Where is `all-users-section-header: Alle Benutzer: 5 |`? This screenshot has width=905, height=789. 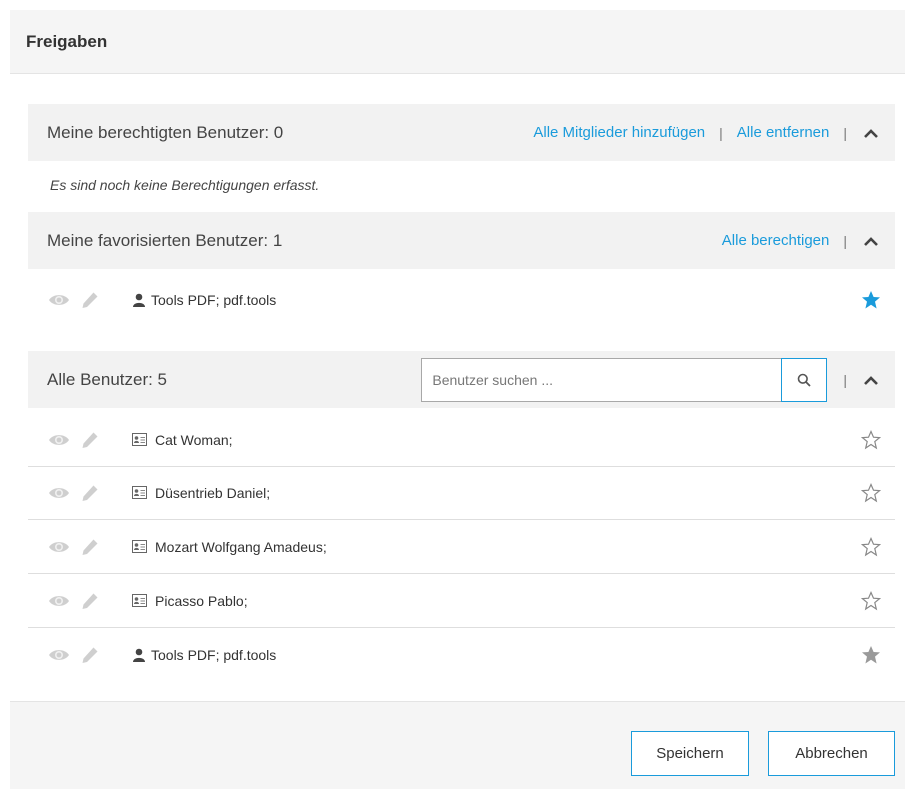 all-users-section-header: Alle Benutzer: 5 | is located at coordinates (461, 379).